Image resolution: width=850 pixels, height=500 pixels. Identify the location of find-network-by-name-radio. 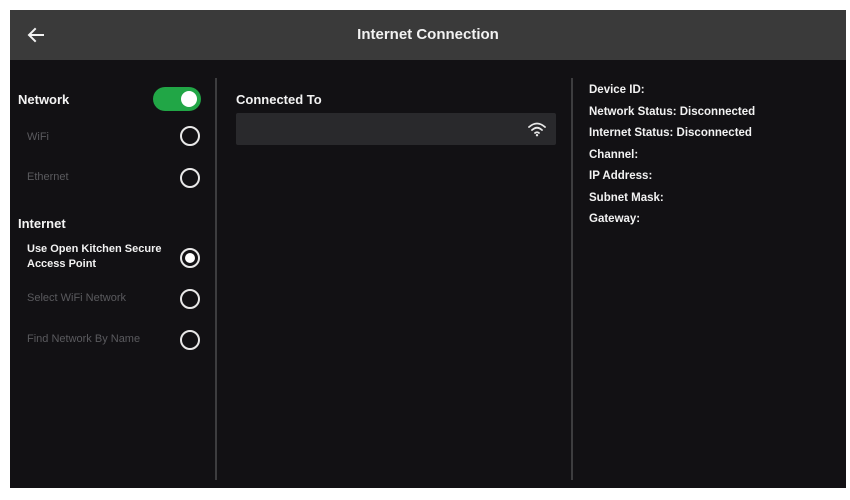
(190, 340).